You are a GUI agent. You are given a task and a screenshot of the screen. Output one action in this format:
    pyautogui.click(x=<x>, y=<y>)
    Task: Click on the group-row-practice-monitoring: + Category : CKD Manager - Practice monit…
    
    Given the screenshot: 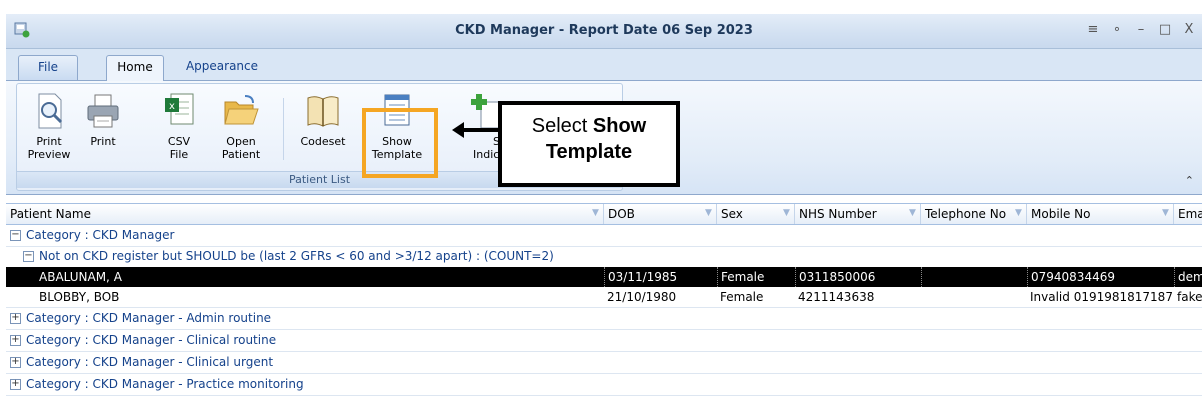 What is the action you would take?
    pyautogui.click(x=604, y=384)
    